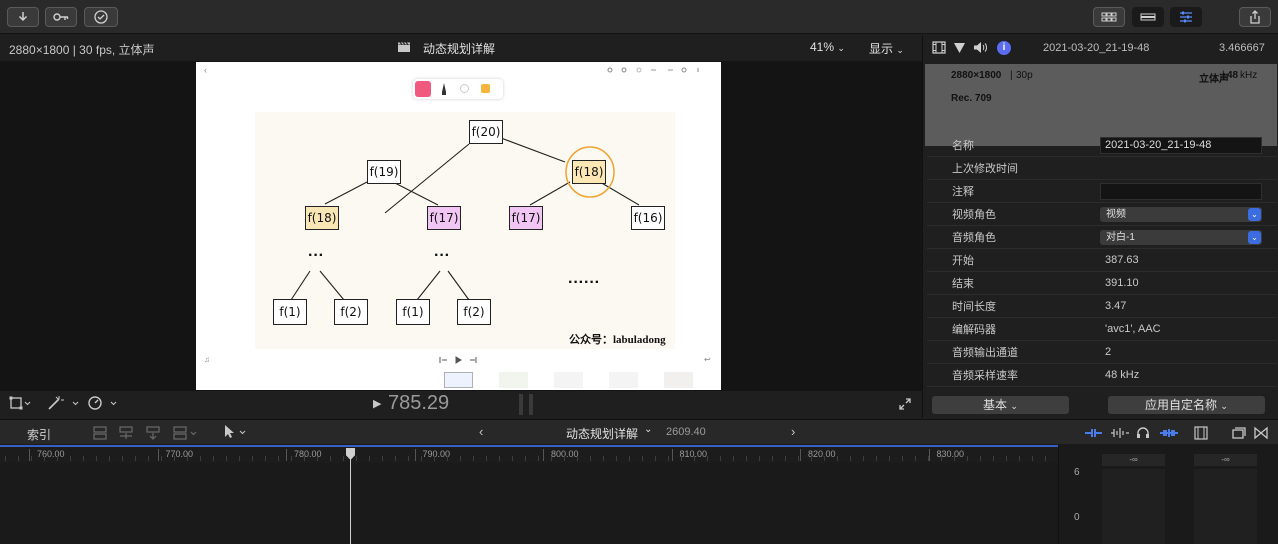 The height and width of the screenshot is (544, 1278). What do you see at coordinates (1004, 48) in the screenshot?
I see `info-icon: i` at bounding box center [1004, 48].